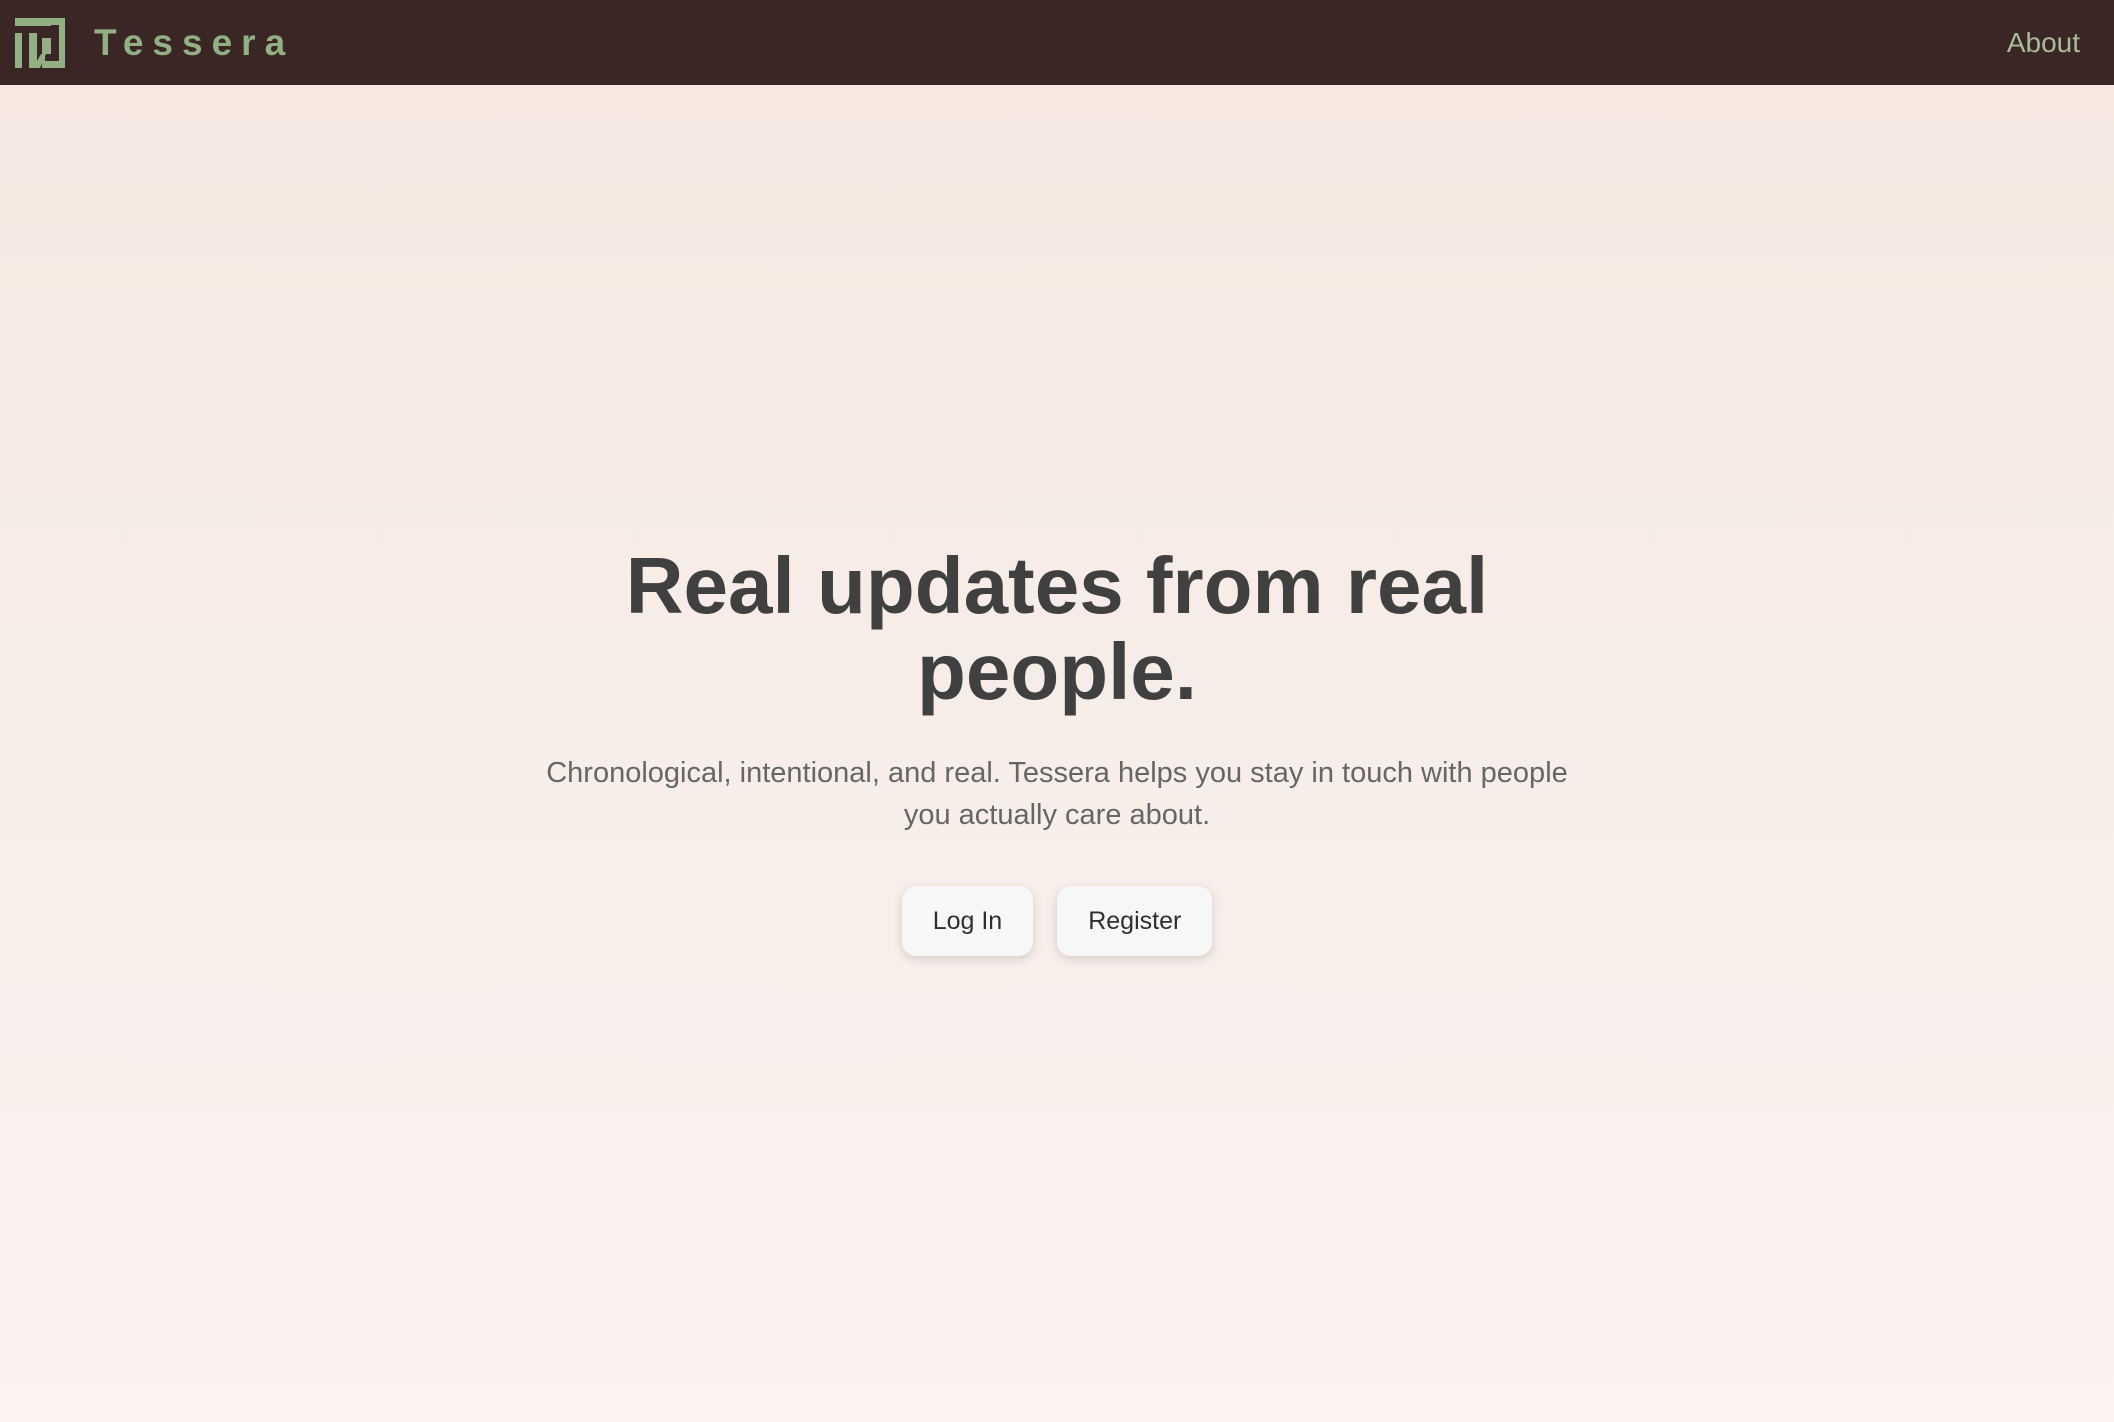 This screenshot has width=2114, height=1422. I want to click on tessera-logo-icon, so click(40, 42).